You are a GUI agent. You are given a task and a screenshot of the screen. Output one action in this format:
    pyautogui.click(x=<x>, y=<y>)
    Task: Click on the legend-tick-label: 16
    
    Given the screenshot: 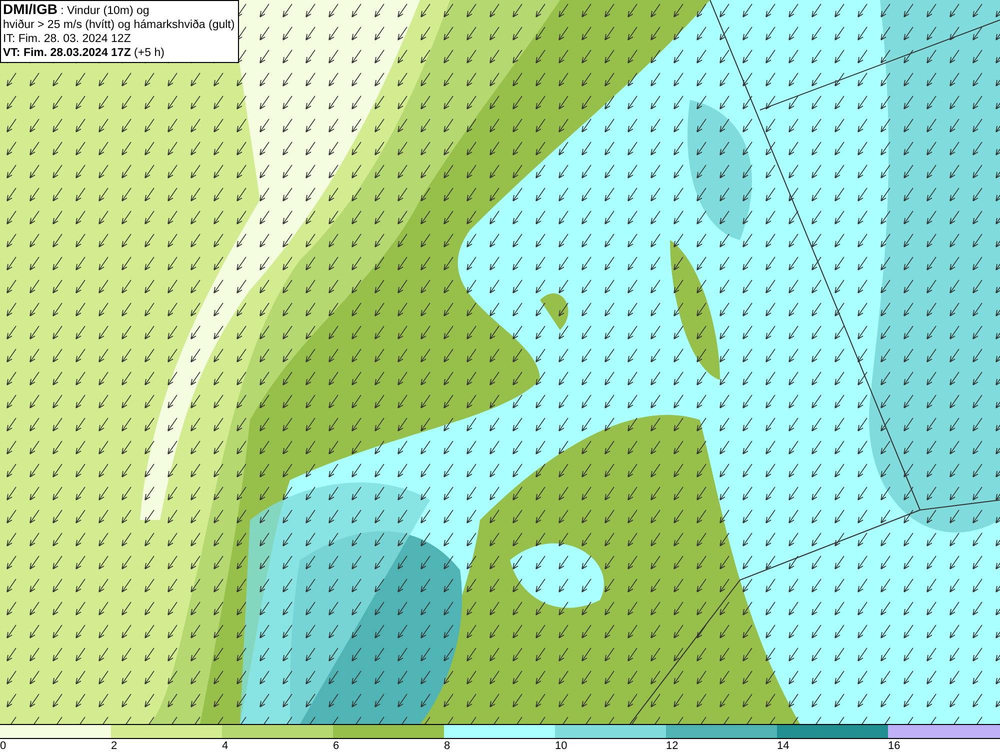 What is the action you would take?
    pyautogui.click(x=894, y=746)
    